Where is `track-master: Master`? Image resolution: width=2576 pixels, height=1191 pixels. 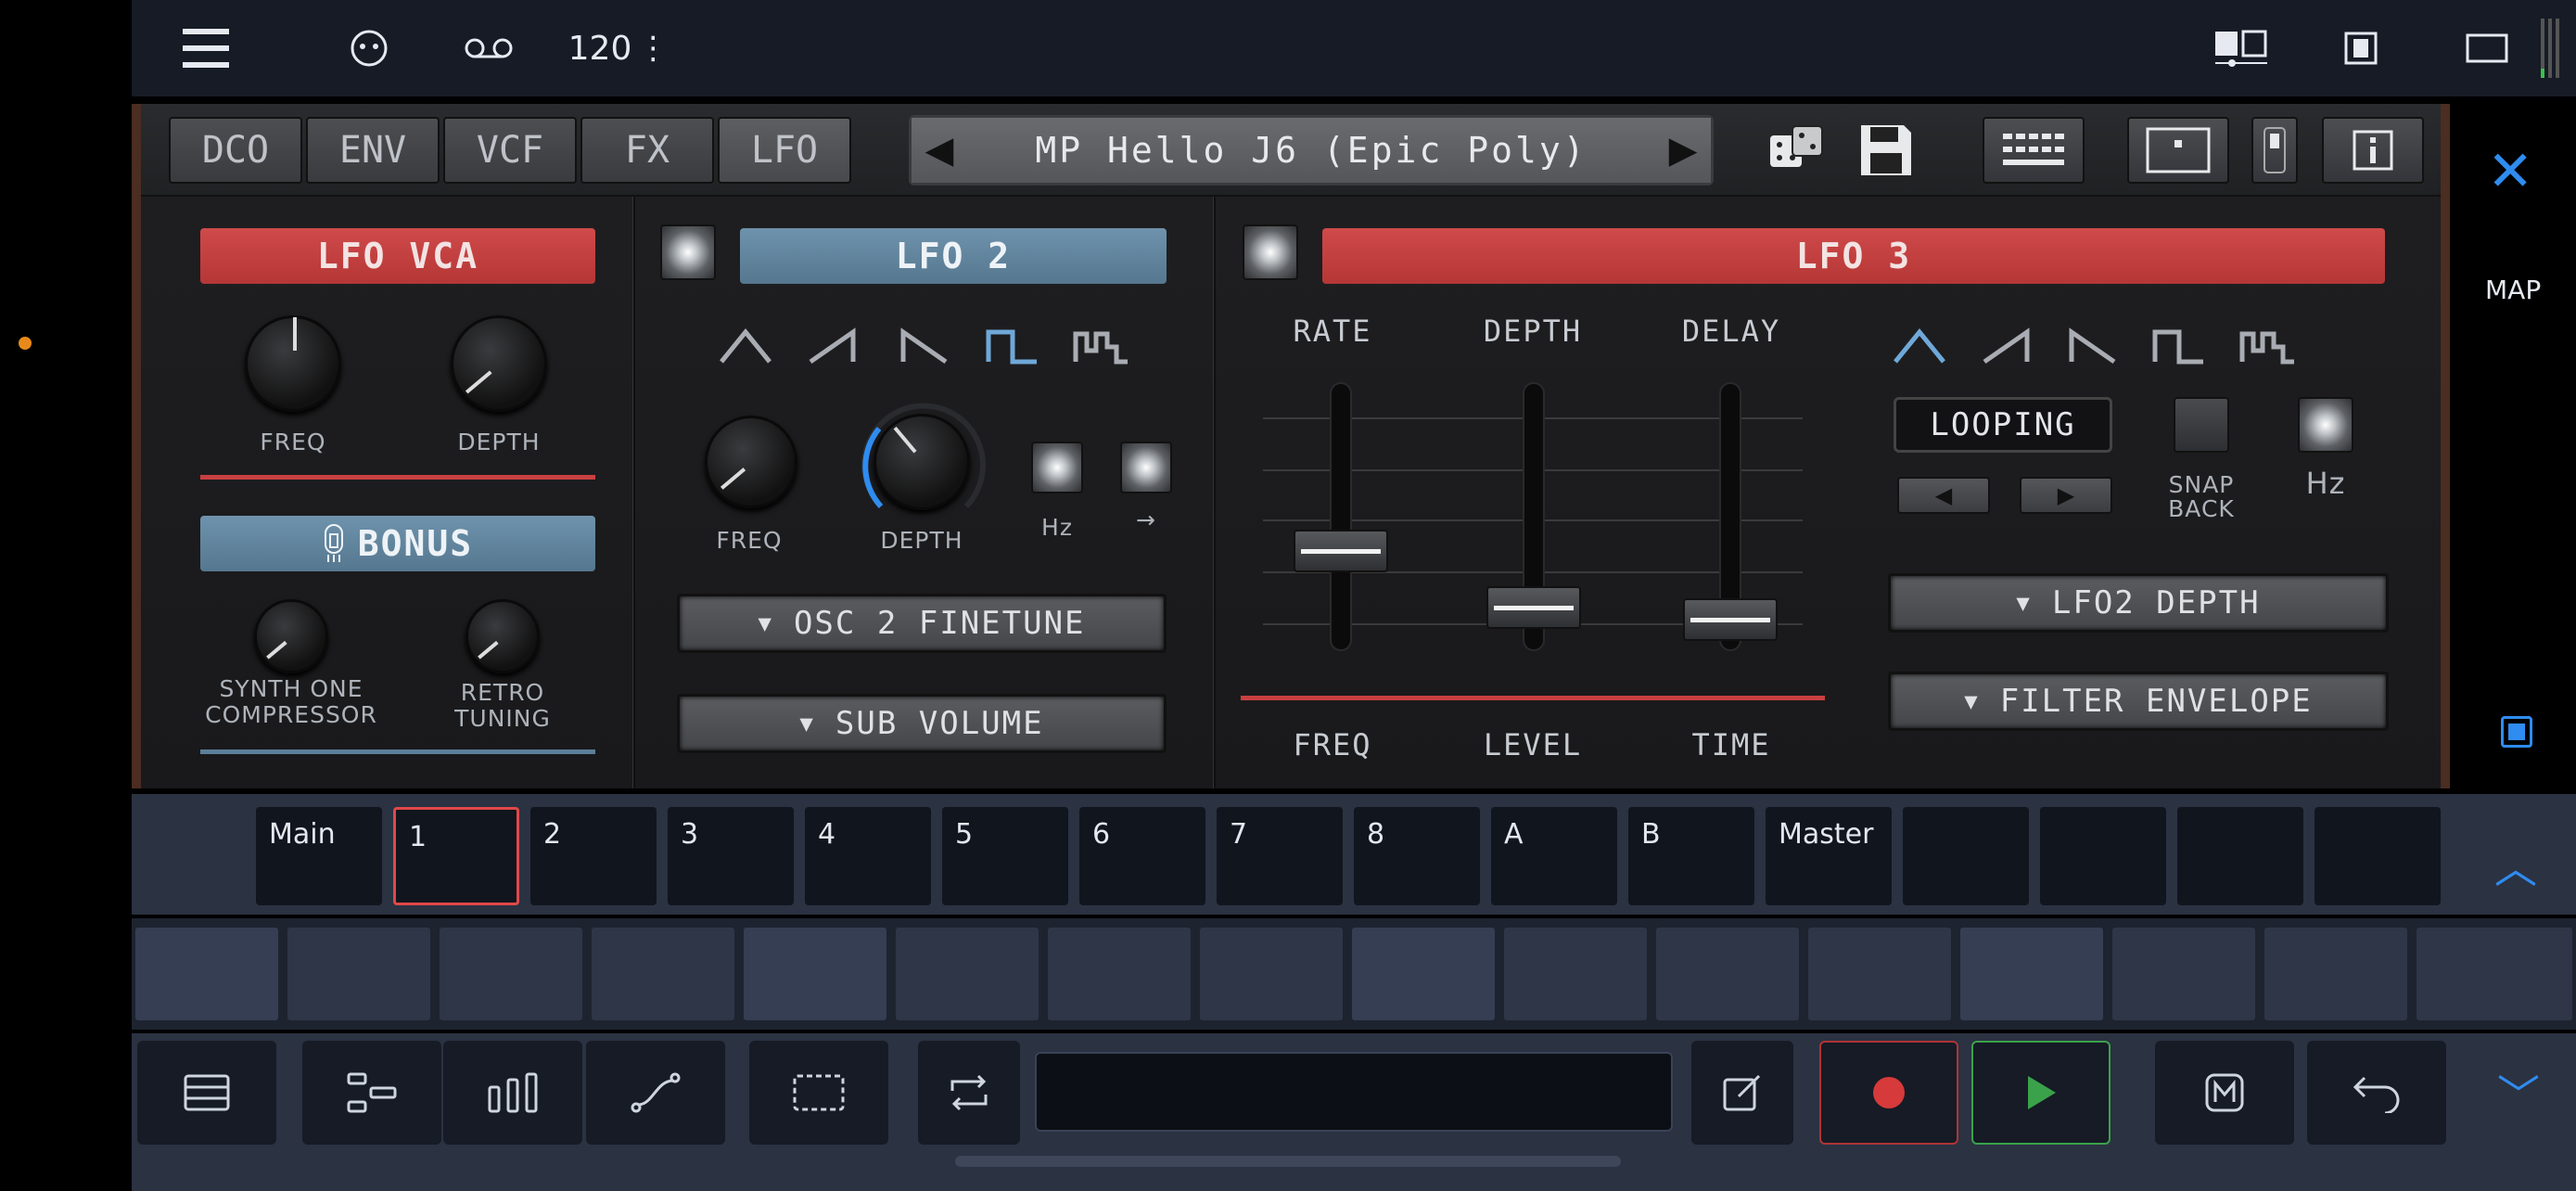
track-master: Master is located at coordinates (1829, 856).